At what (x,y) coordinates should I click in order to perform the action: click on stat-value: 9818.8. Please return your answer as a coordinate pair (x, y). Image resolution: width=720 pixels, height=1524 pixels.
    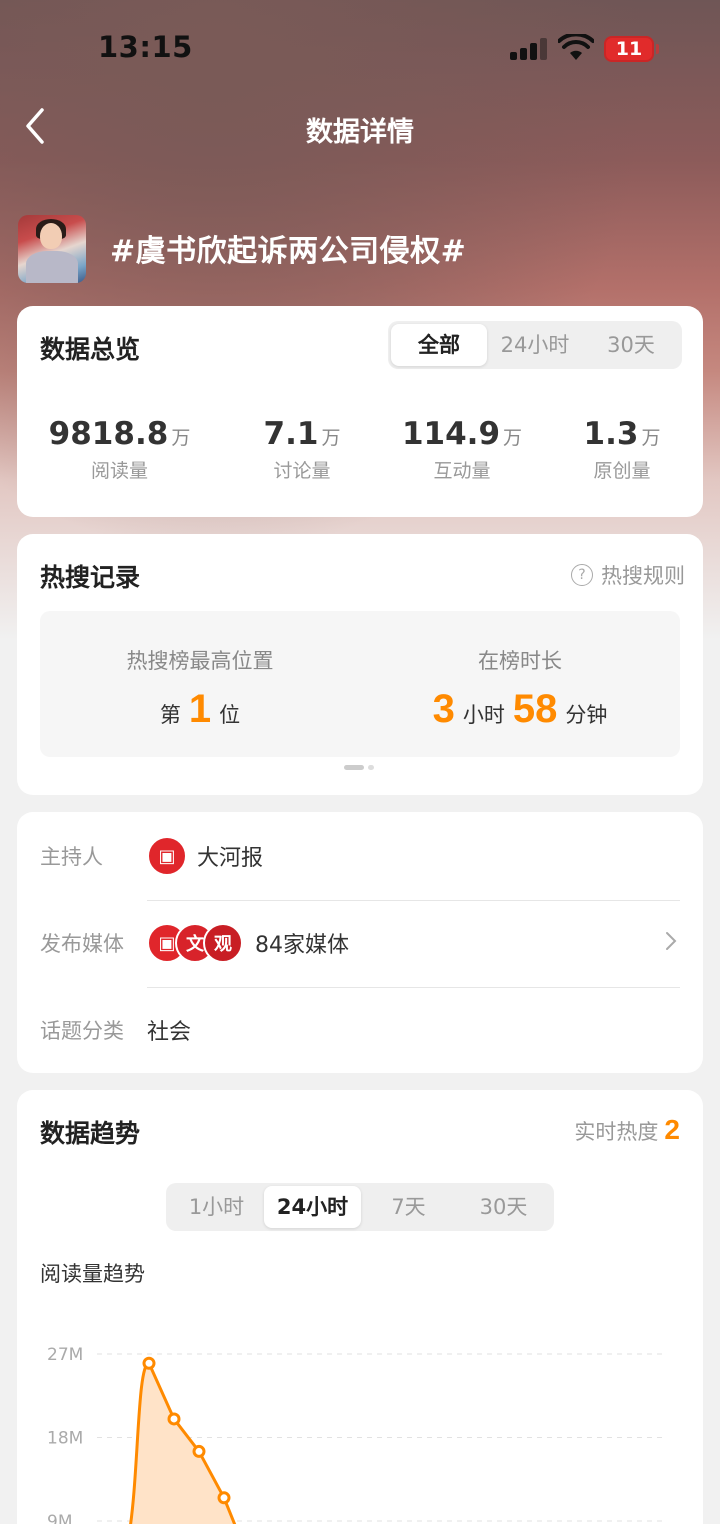
    Looking at the image, I should click on (108, 434).